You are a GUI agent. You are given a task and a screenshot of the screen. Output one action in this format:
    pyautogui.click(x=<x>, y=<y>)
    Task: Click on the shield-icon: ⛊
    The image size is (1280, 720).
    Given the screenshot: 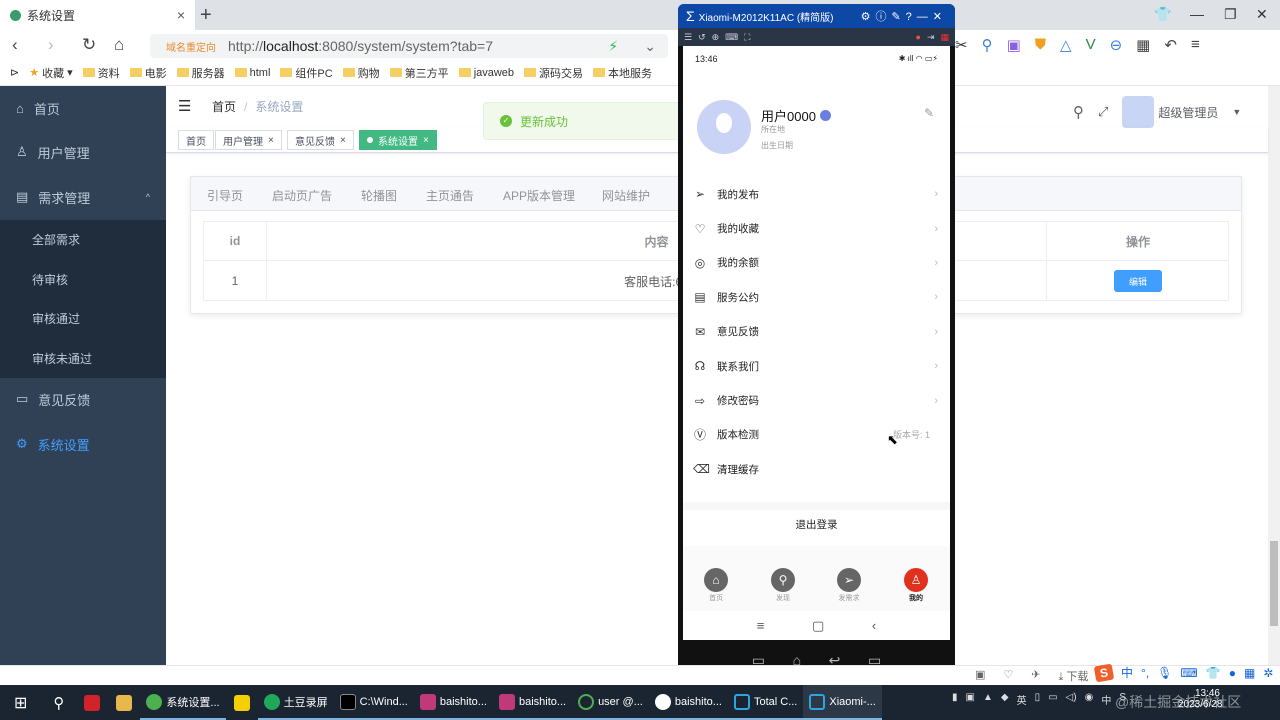 What is the action you would take?
    pyautogui.click(x=1040, y=45)
    